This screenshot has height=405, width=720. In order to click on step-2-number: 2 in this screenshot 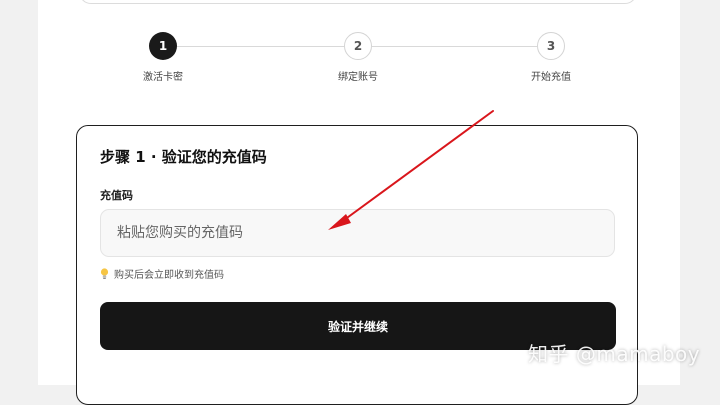, I will do `click(358, 46)`.